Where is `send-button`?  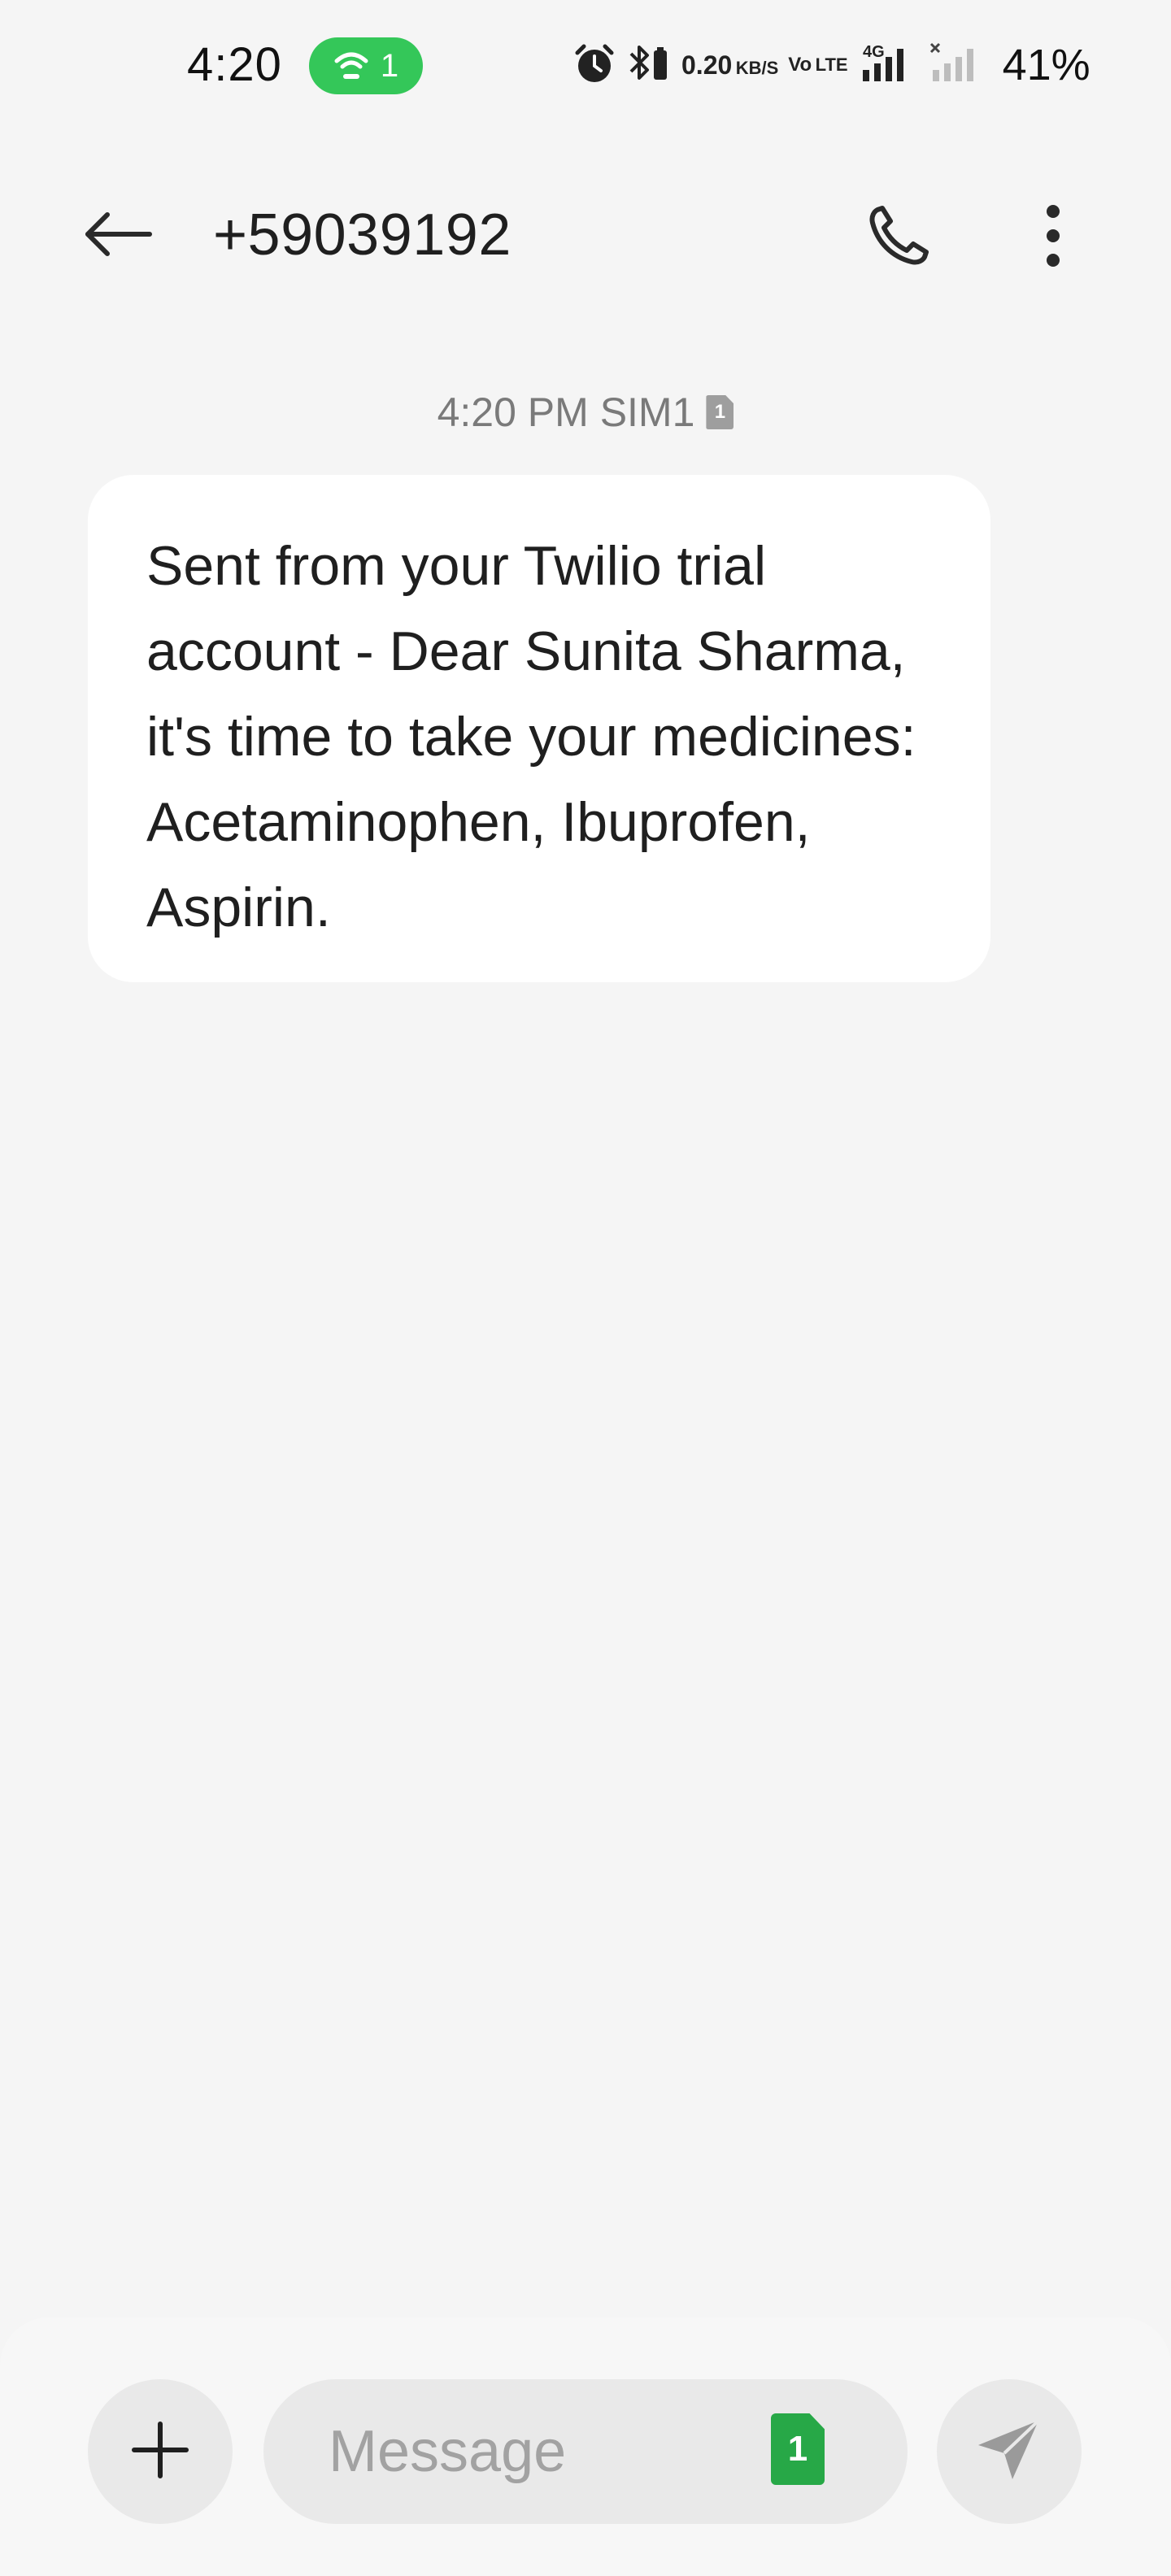
send-button is located at coordinates (1010, 2452).